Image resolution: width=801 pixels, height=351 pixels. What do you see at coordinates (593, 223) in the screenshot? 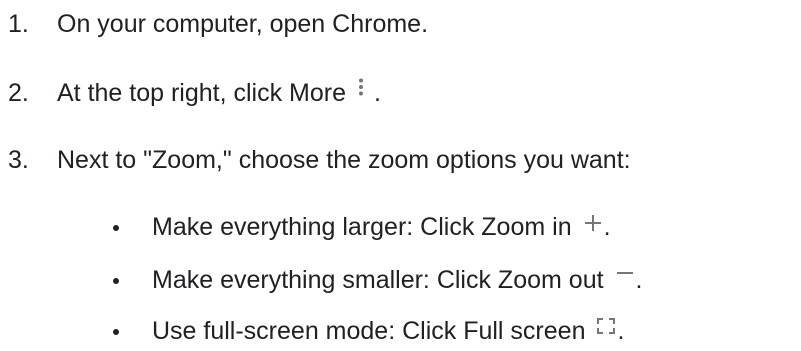
I see `zoom-in-plus-icon` at bounding box center [593, 223].